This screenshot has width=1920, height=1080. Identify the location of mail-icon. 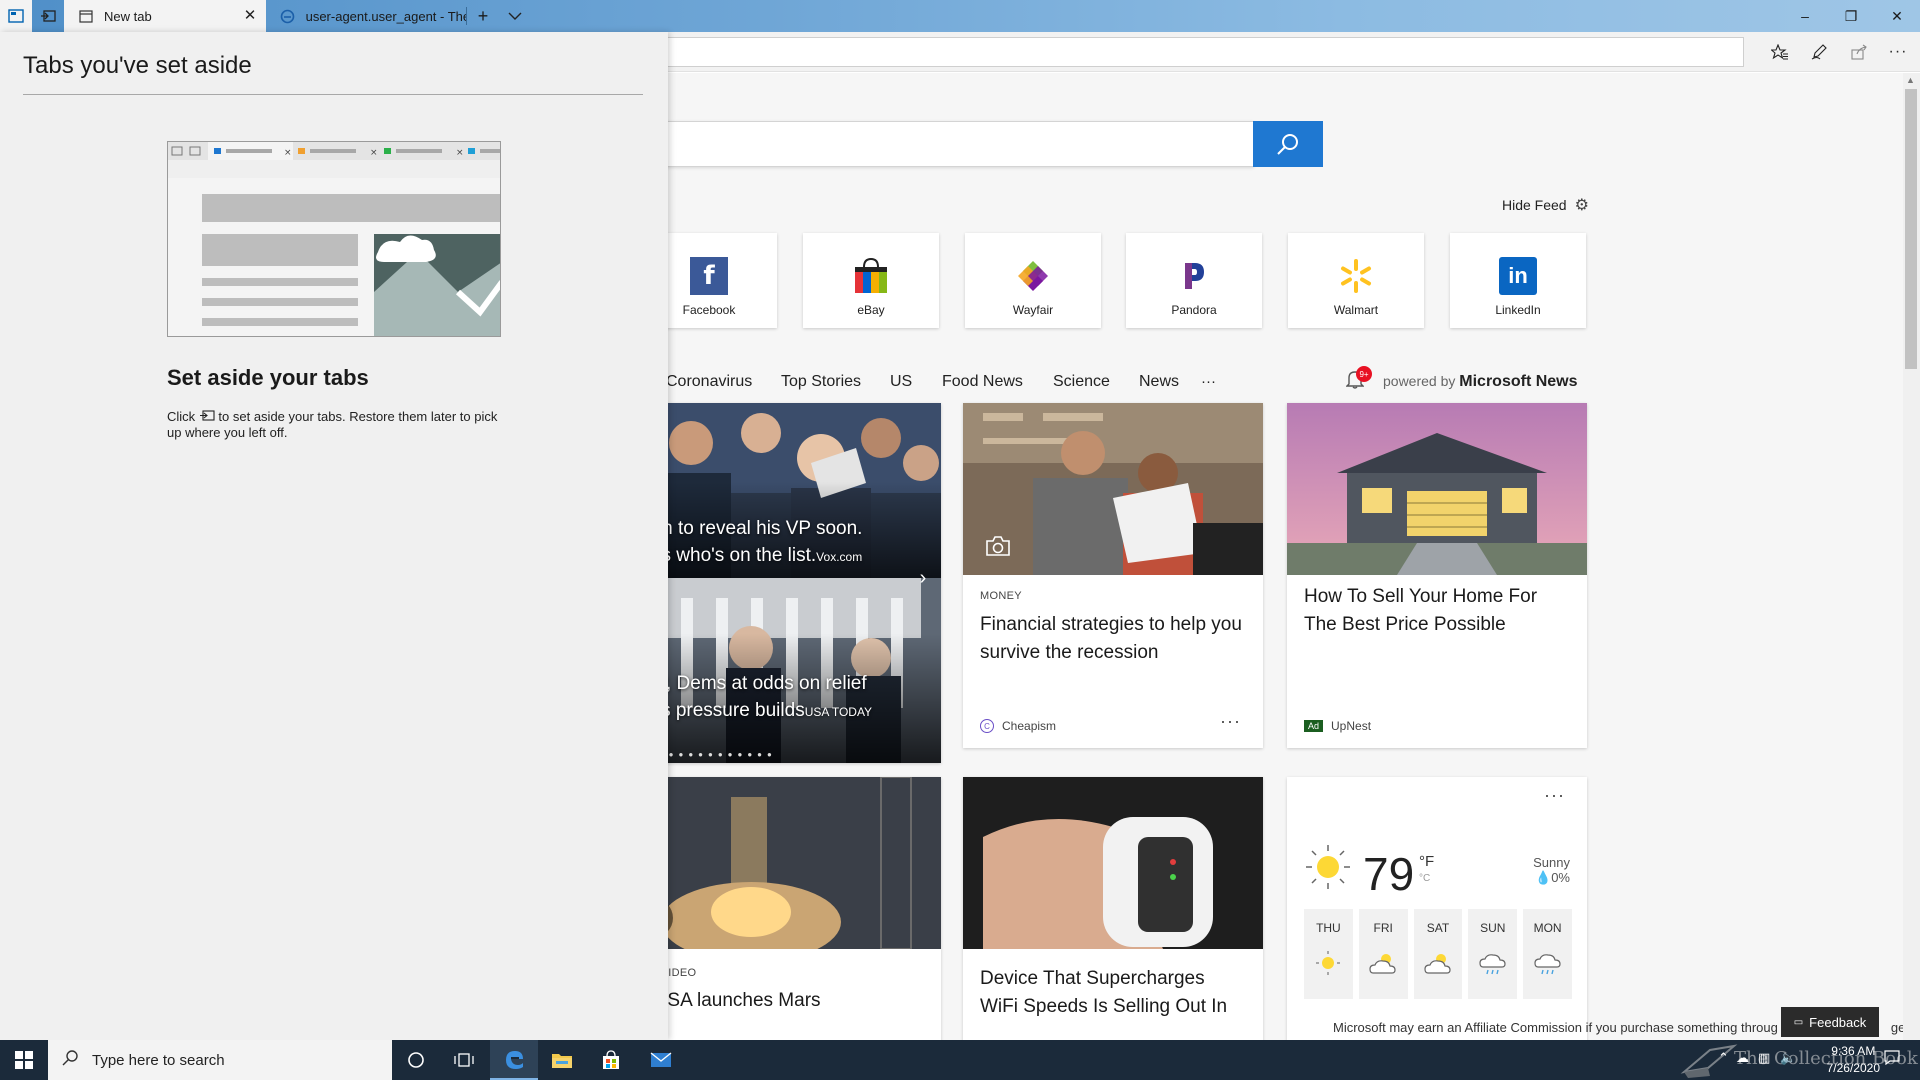
(661, 1060).